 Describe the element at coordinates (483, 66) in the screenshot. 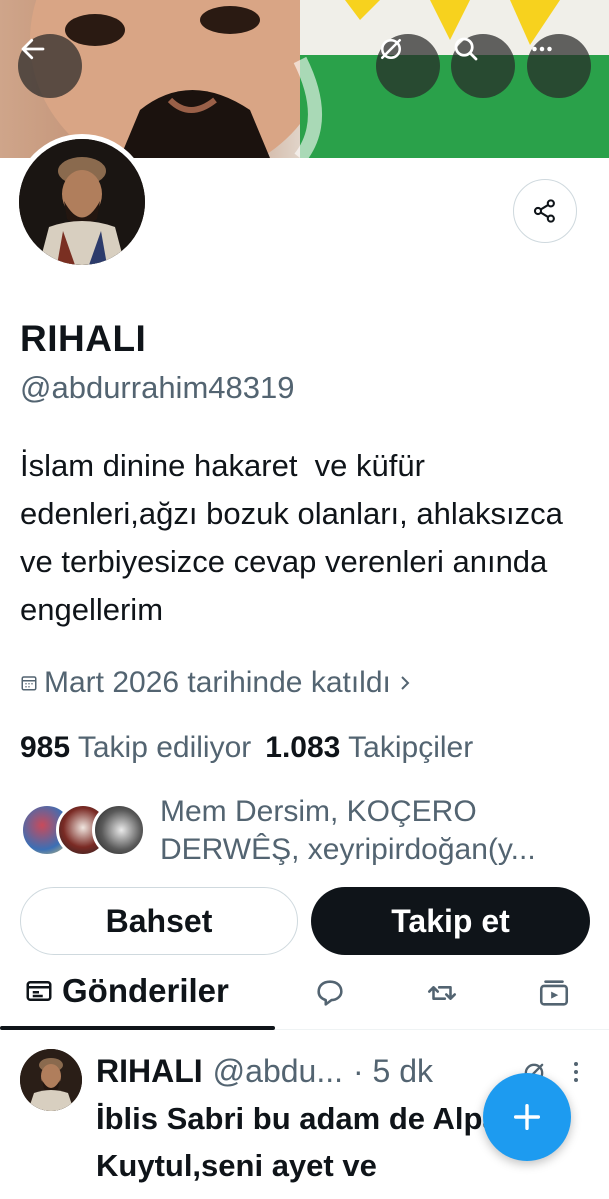

I see `search-button` at that location.